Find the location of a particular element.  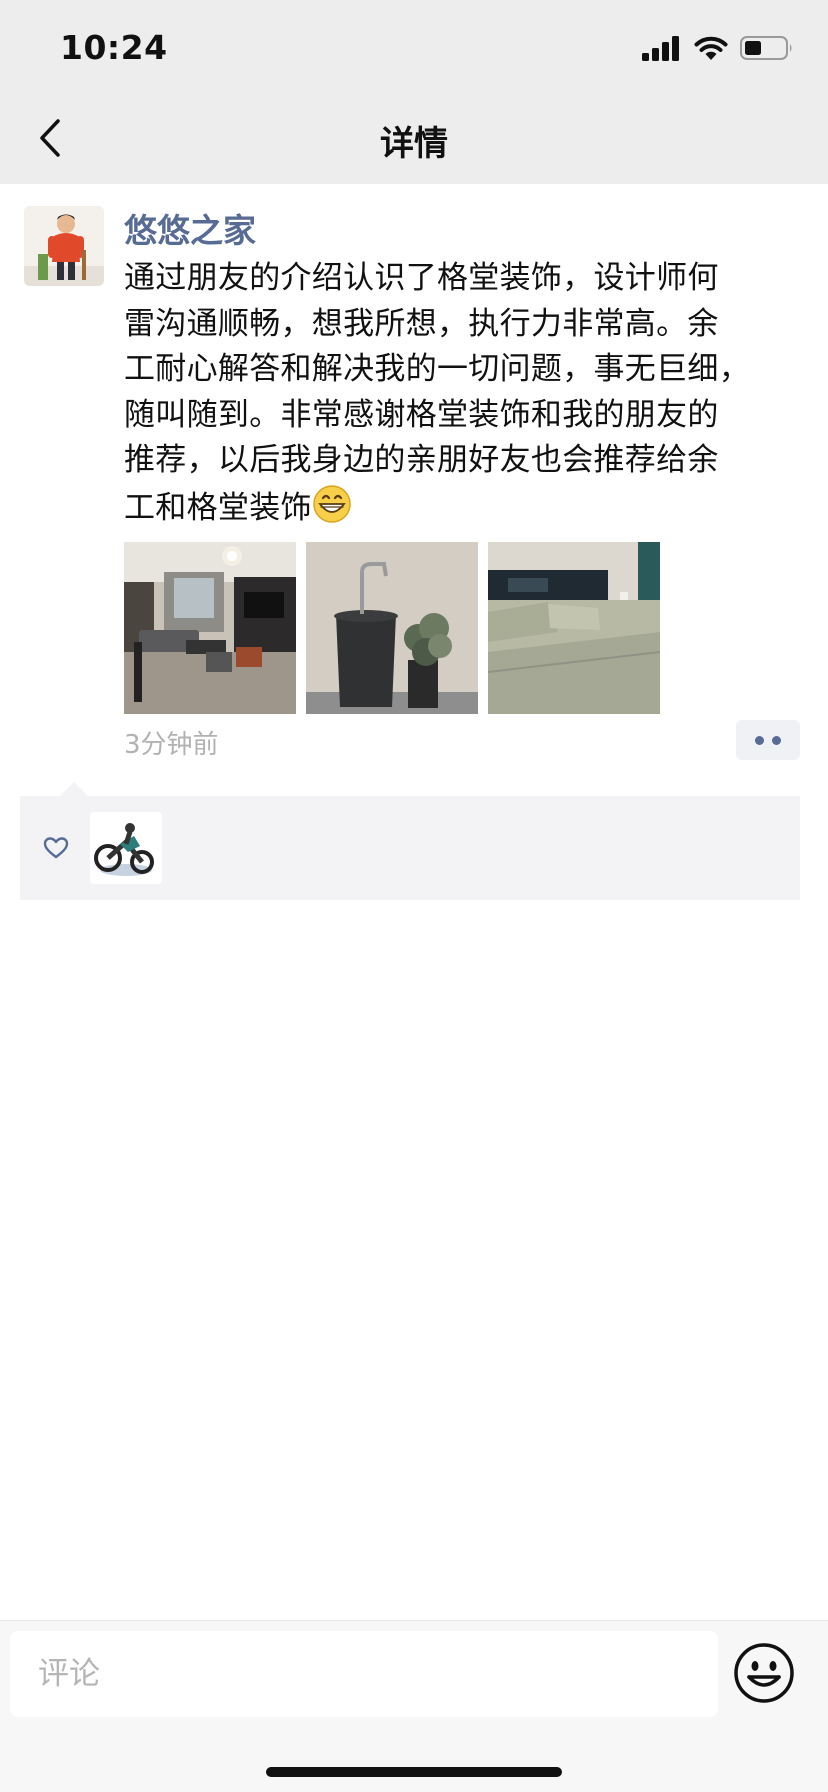

living-room-photo is located at coordinates (210, 628).